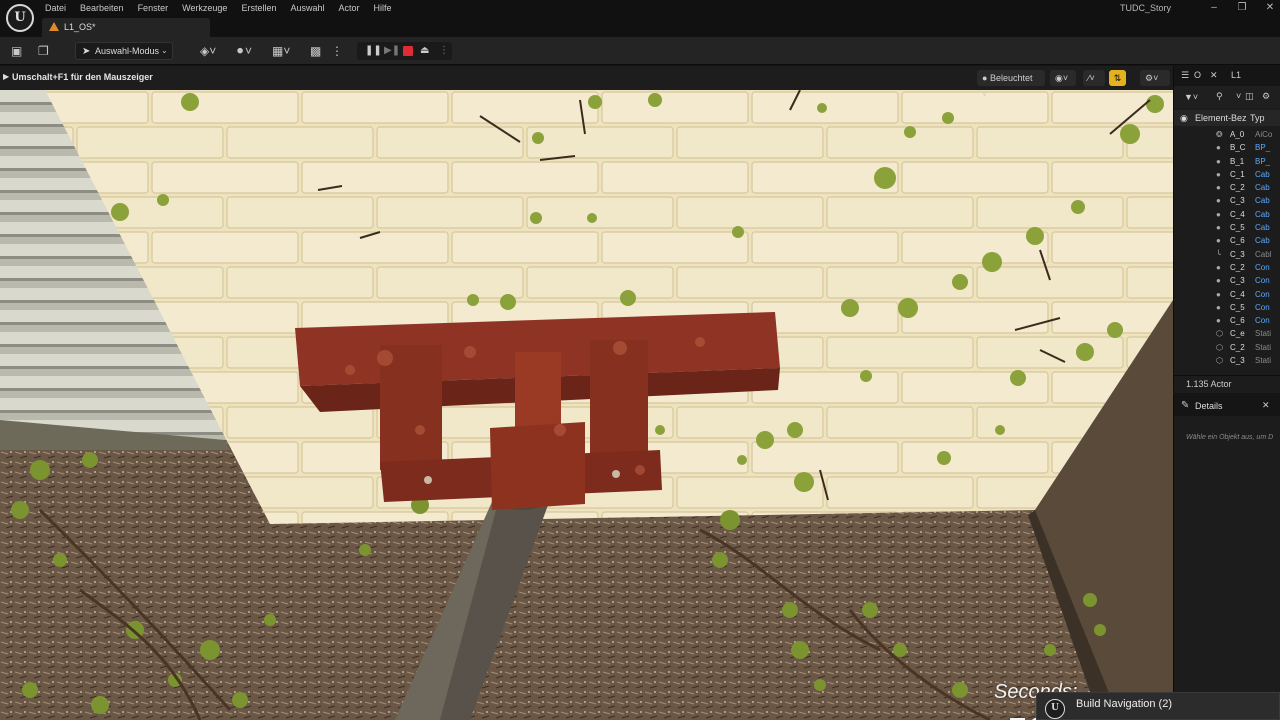  I want to click on details-tab: ✎ Details ✕, so click(1227, 406).